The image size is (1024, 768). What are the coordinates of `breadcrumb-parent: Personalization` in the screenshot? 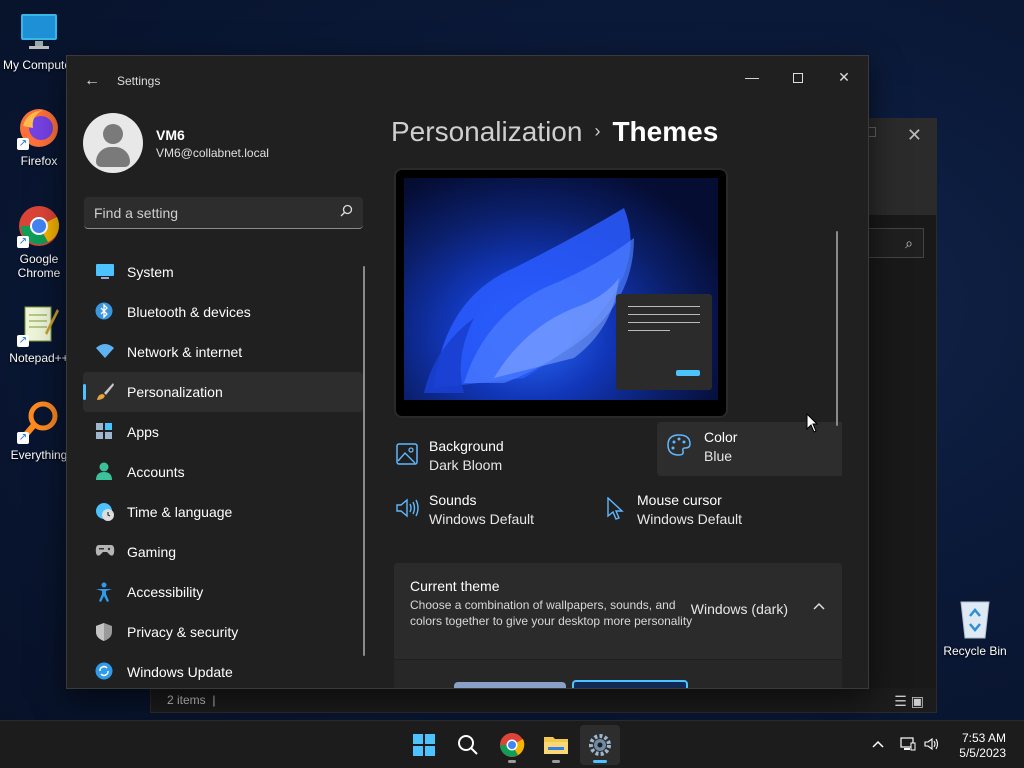 It's located at (486, 131).